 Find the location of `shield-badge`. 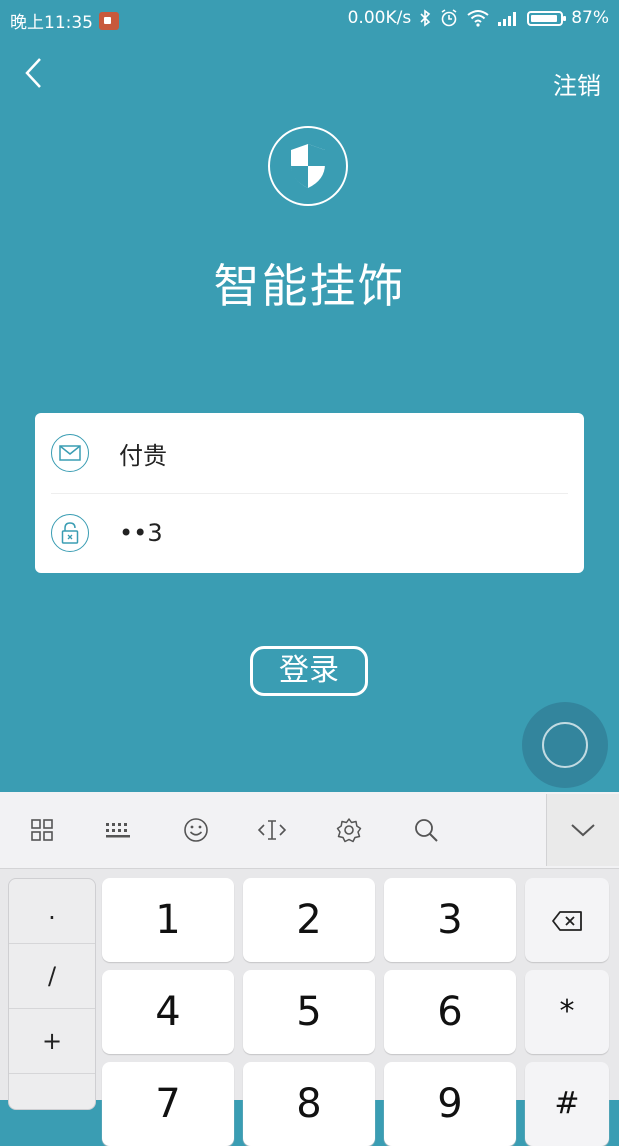

shield-badge is located at coordinates (308, 166).